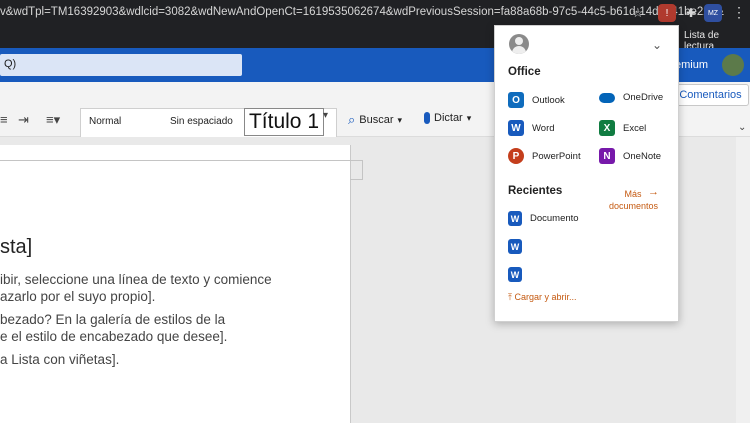 The image size is (750, 423). What do you see at coordinates (356, 170) in the screenshot?
I see `header-box` at bounding box center [356, 170].